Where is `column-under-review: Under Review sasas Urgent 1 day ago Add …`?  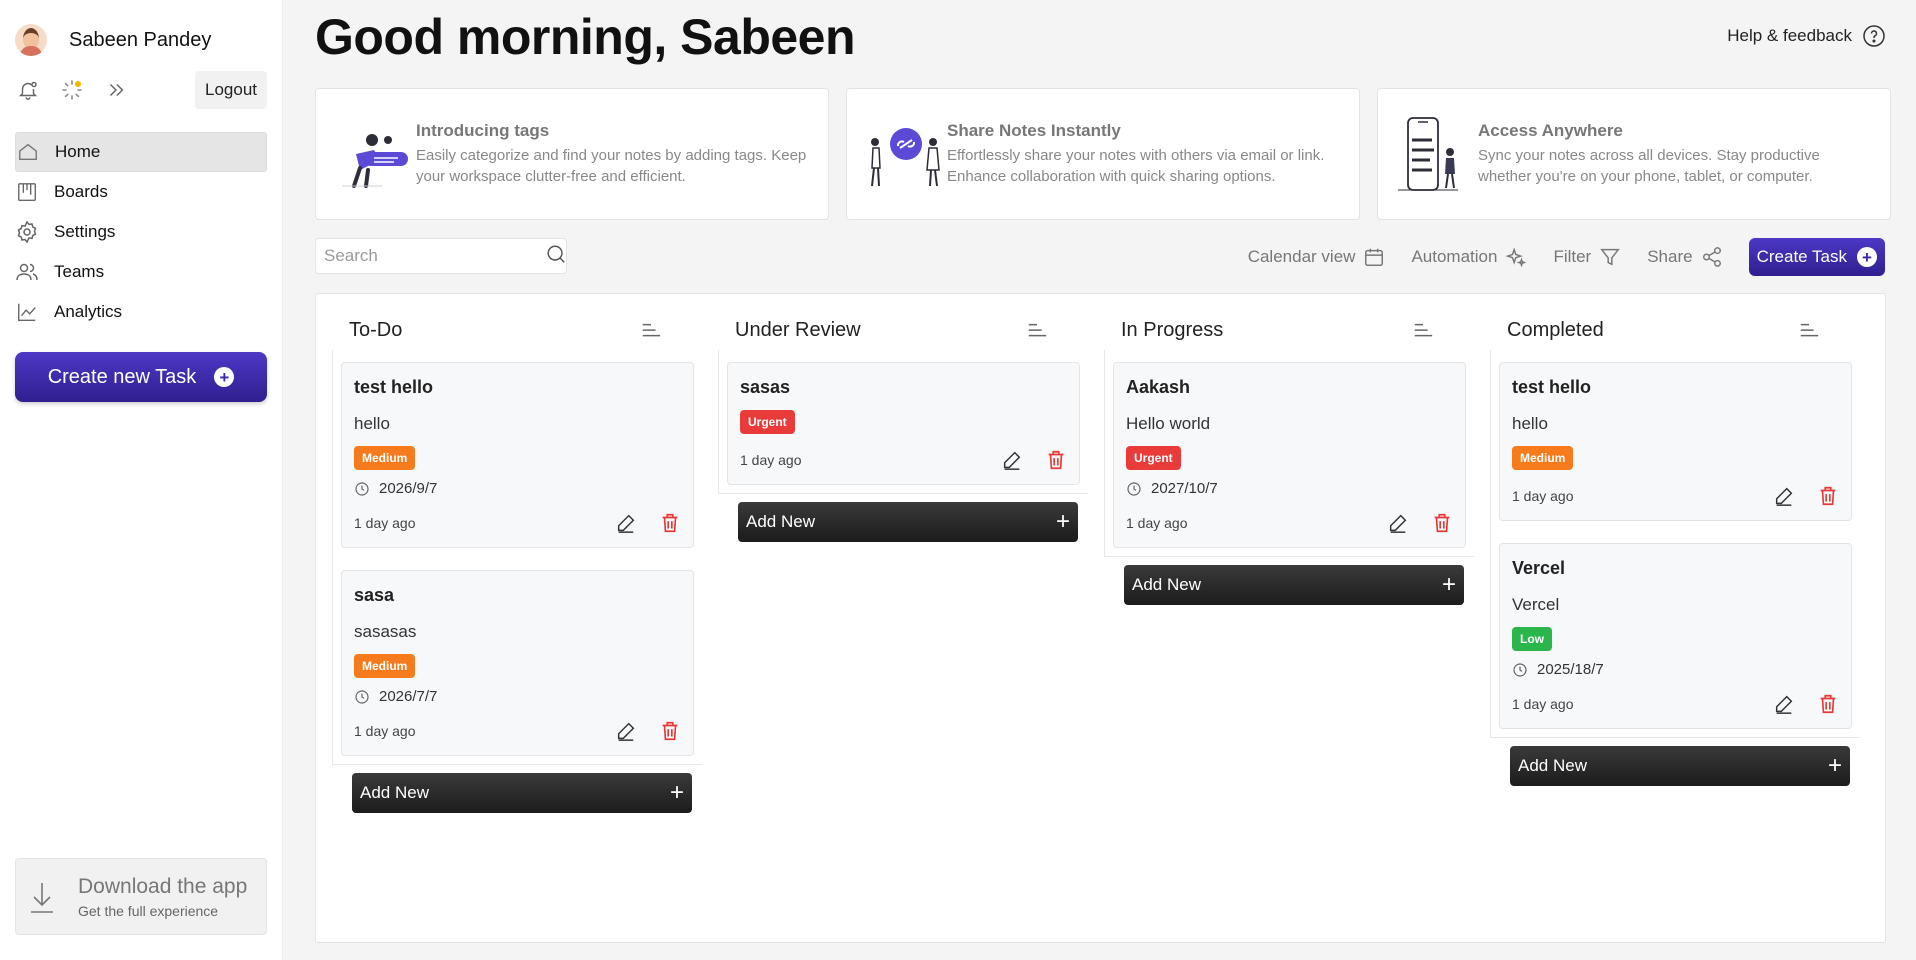
column-under-review: Under Review sasas Urgent 1 day ago Add … is located at coordinates (903, 426).